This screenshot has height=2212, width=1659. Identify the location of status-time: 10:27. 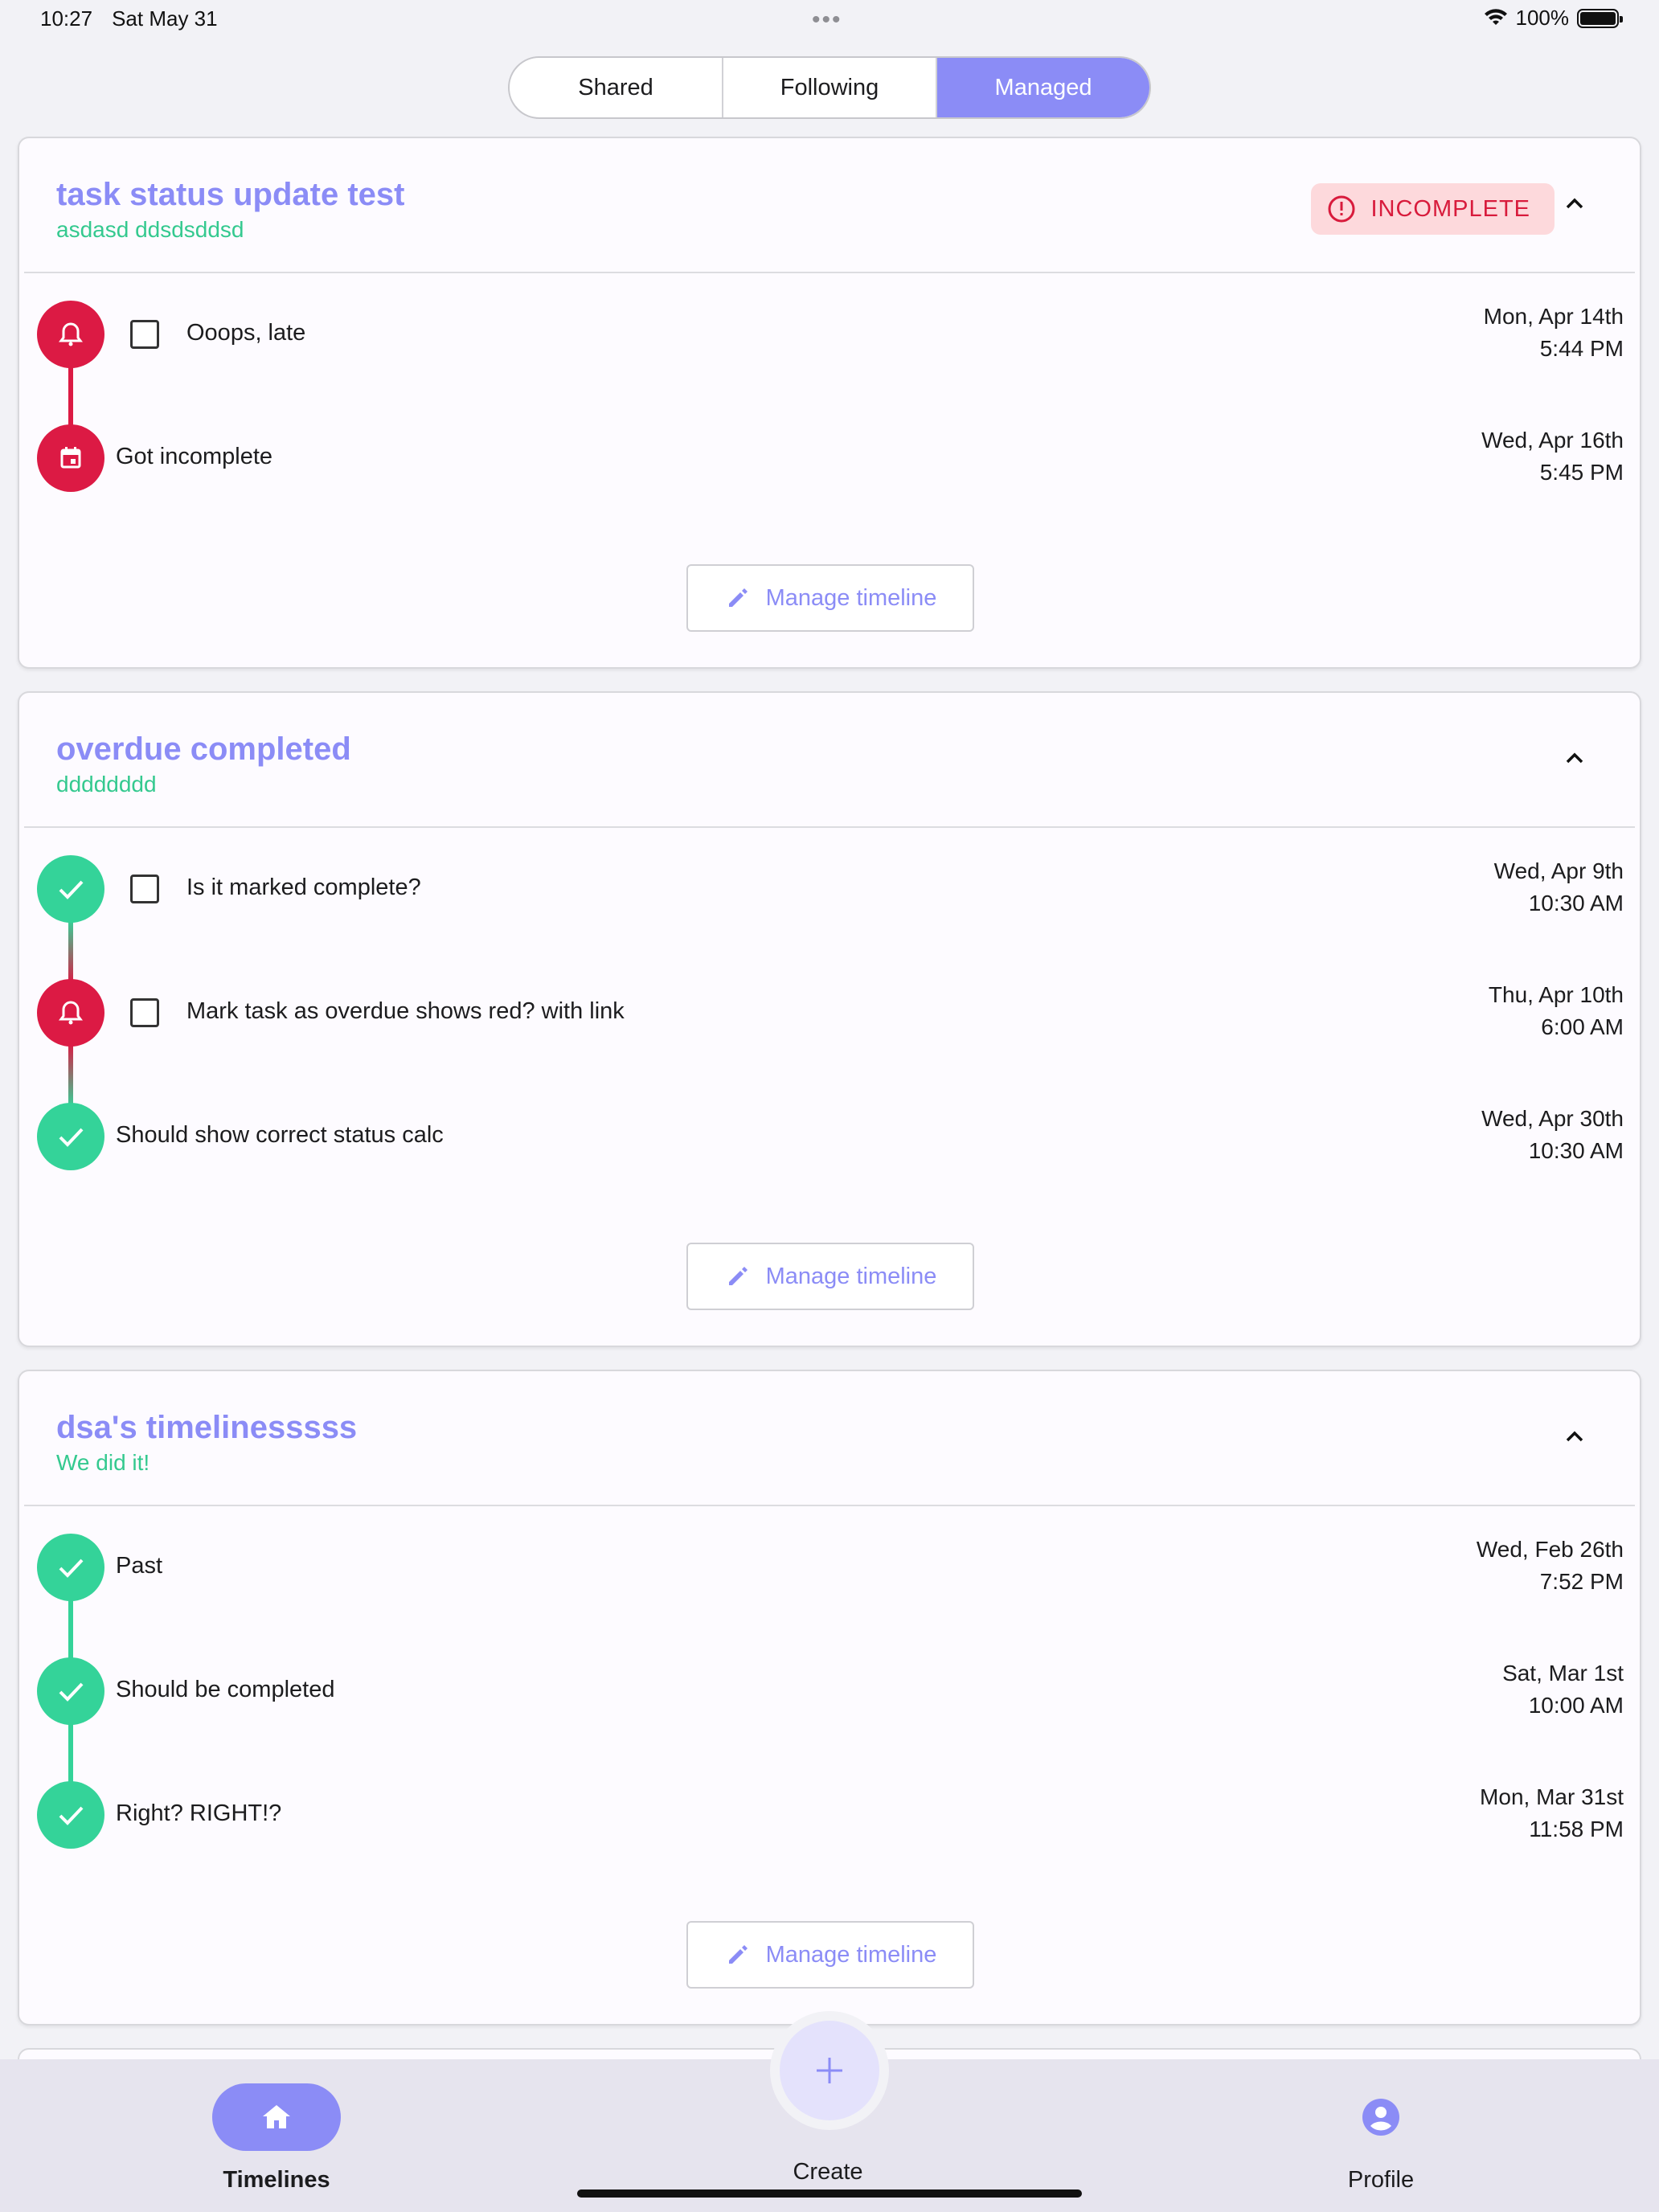
(66, 18).